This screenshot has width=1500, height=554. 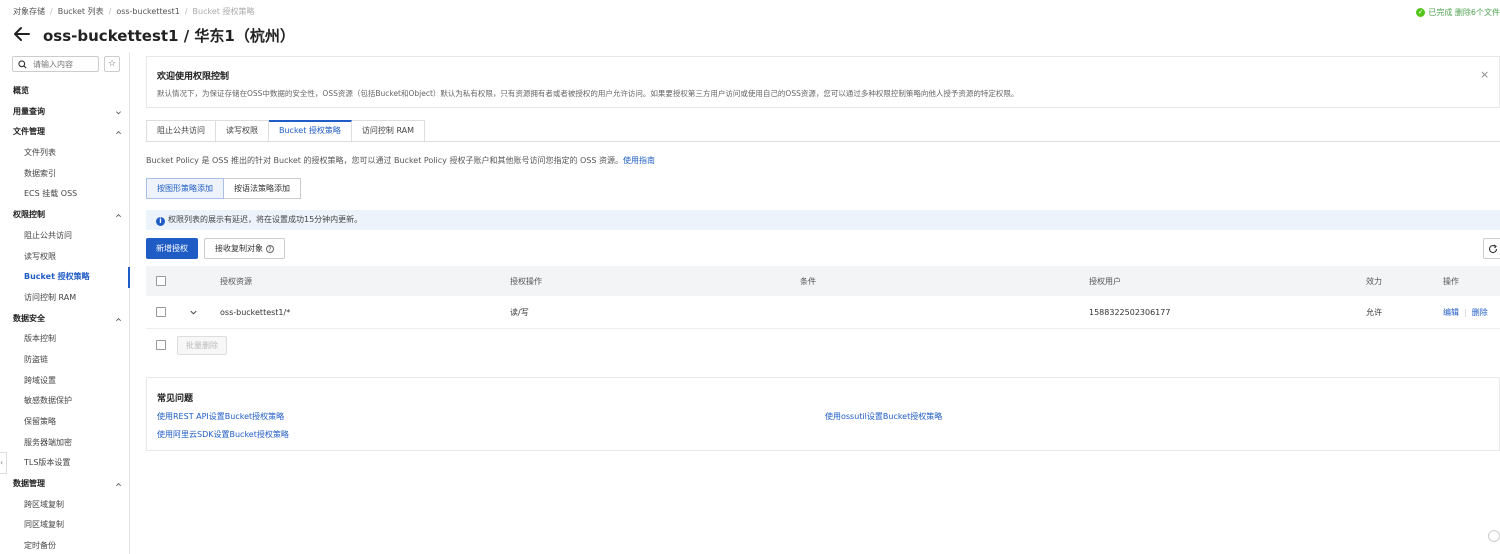 What do you see at coordinates (40, 153) in the screenshot?
I see `sidebar-item-label: 文件列表` at bounding box center [40, 153].